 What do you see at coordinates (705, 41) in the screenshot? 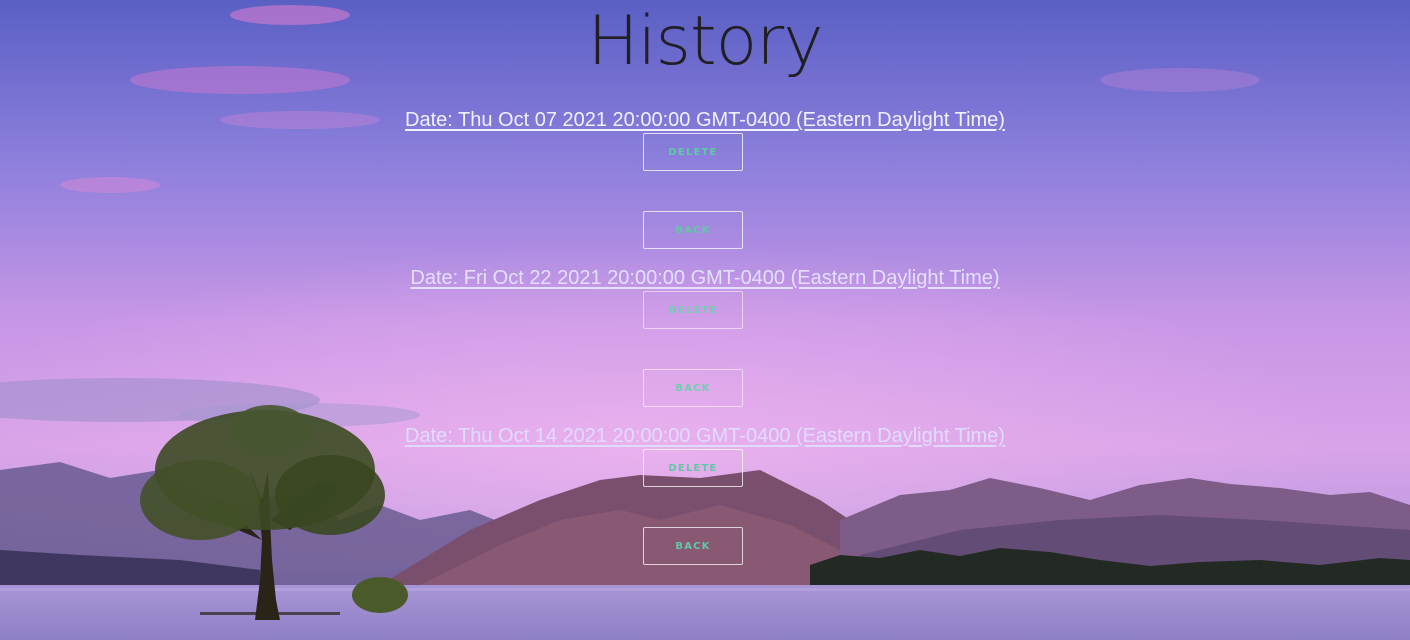
I see `page-title: History` at bounding box center [705, 41].